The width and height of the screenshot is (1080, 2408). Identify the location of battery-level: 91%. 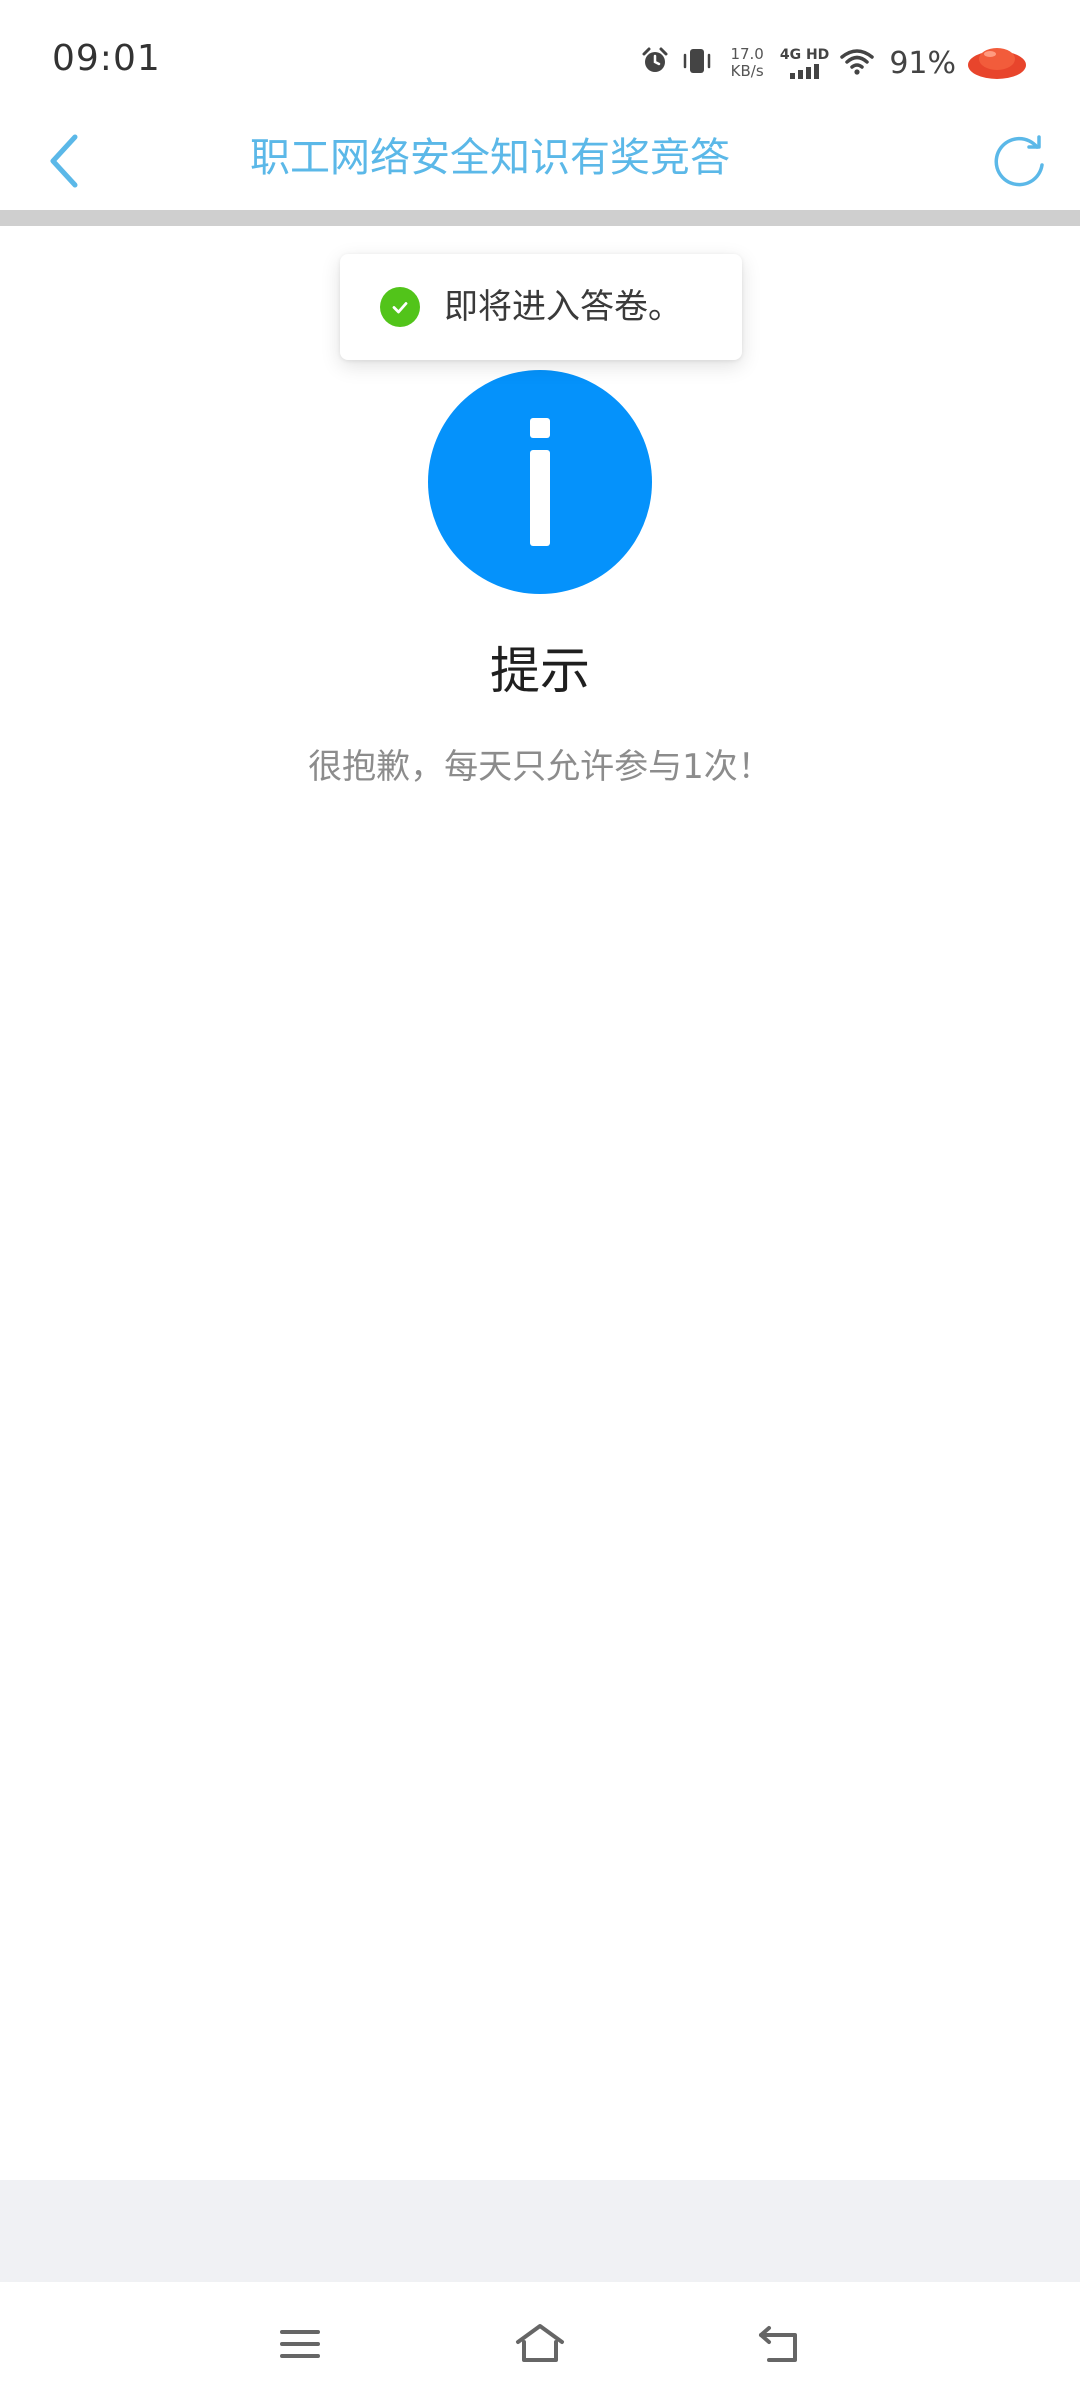
(922, 63).